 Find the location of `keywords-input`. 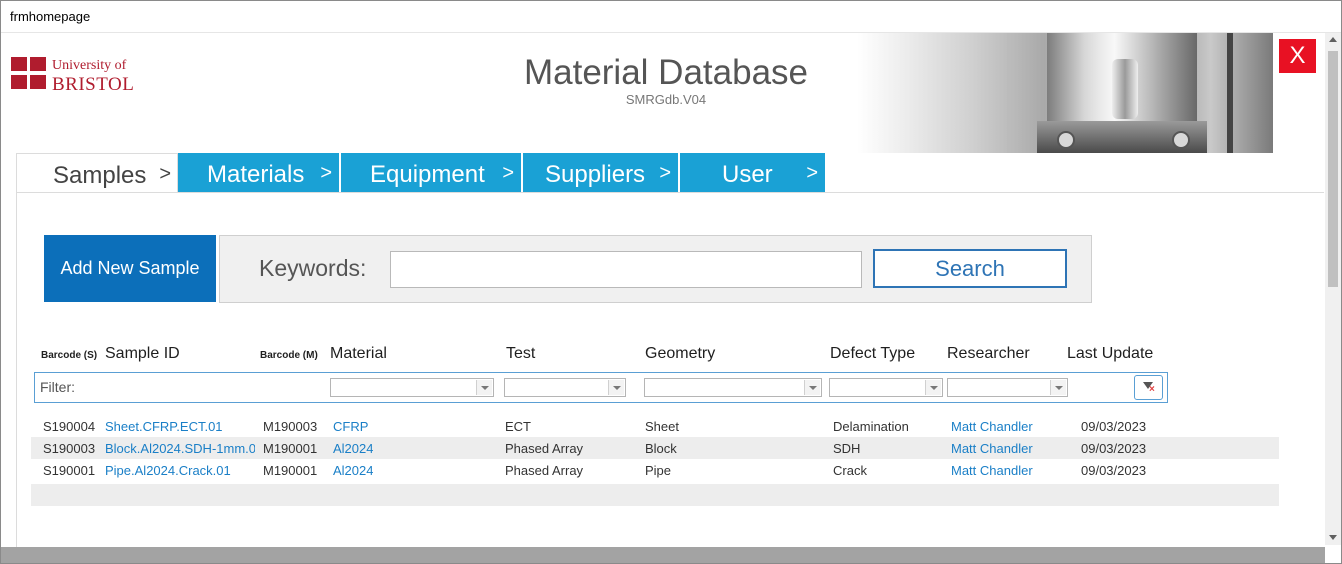

keywords-input is located at coordinates (626, 269).